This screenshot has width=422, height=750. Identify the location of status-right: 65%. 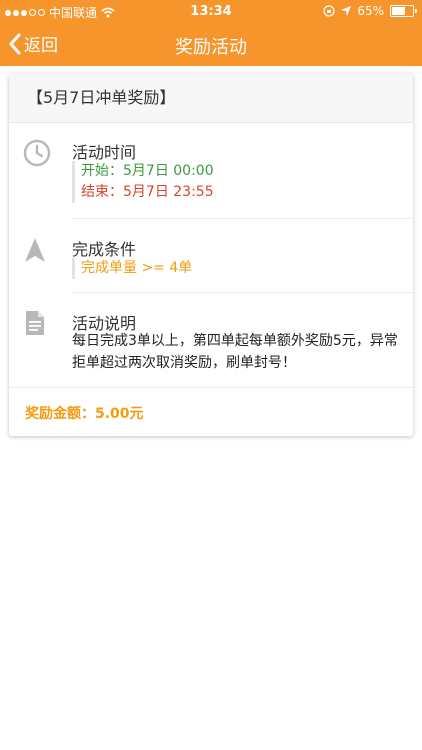
(370, 11).